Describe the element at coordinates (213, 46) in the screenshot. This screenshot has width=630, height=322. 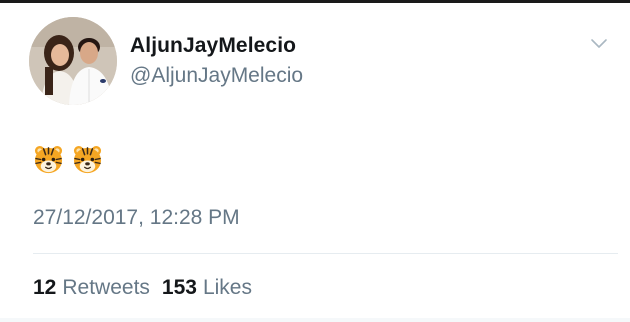
I see `display-name: AljunJayMelecio` at that location.